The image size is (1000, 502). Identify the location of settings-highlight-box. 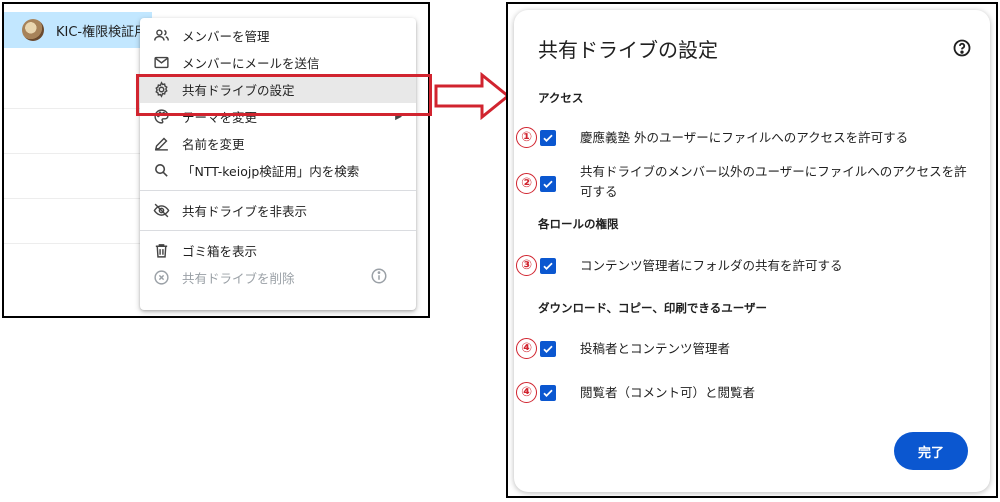
(284, 95).